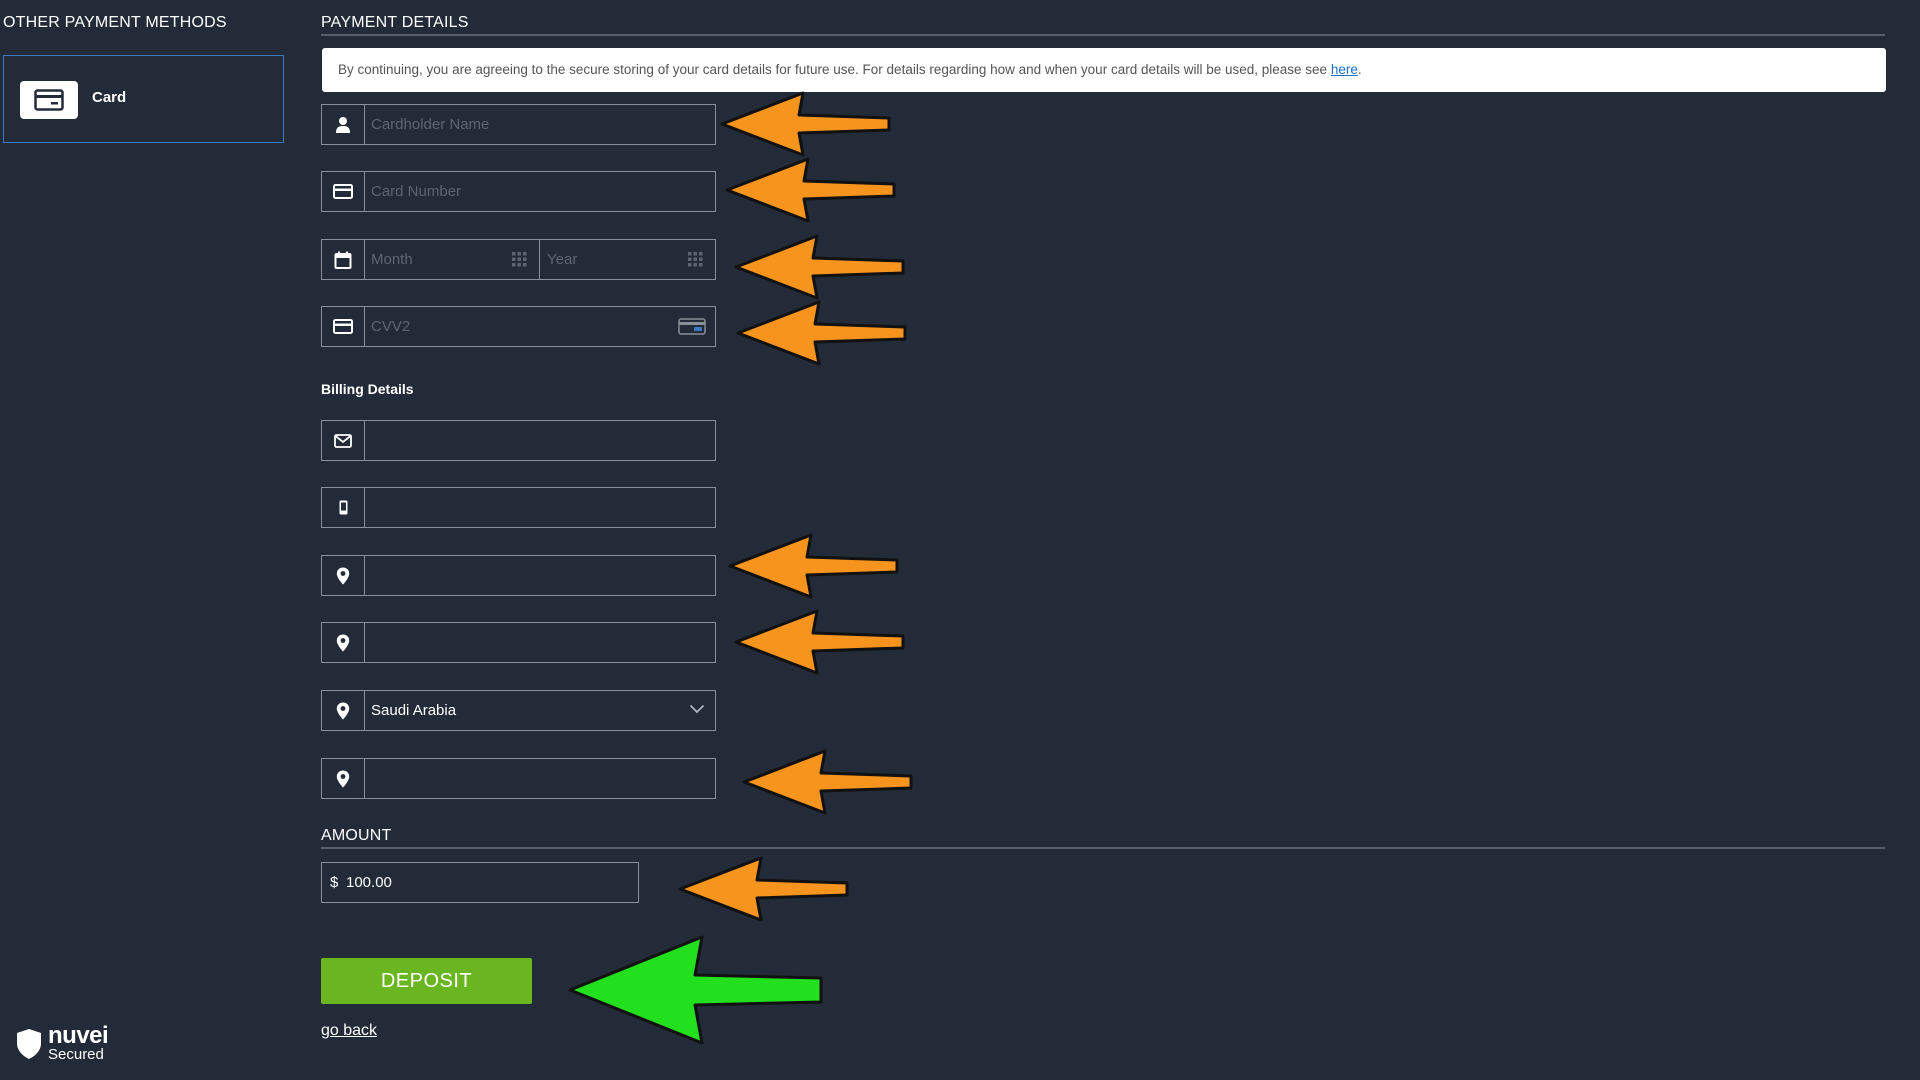 This screenshot has width=1920, height=1080. Describe the element at coordinates (115, 22) in the screenshot. I see `other-payment-methods-title: OTHER PAYMENT METHODS` at that location.